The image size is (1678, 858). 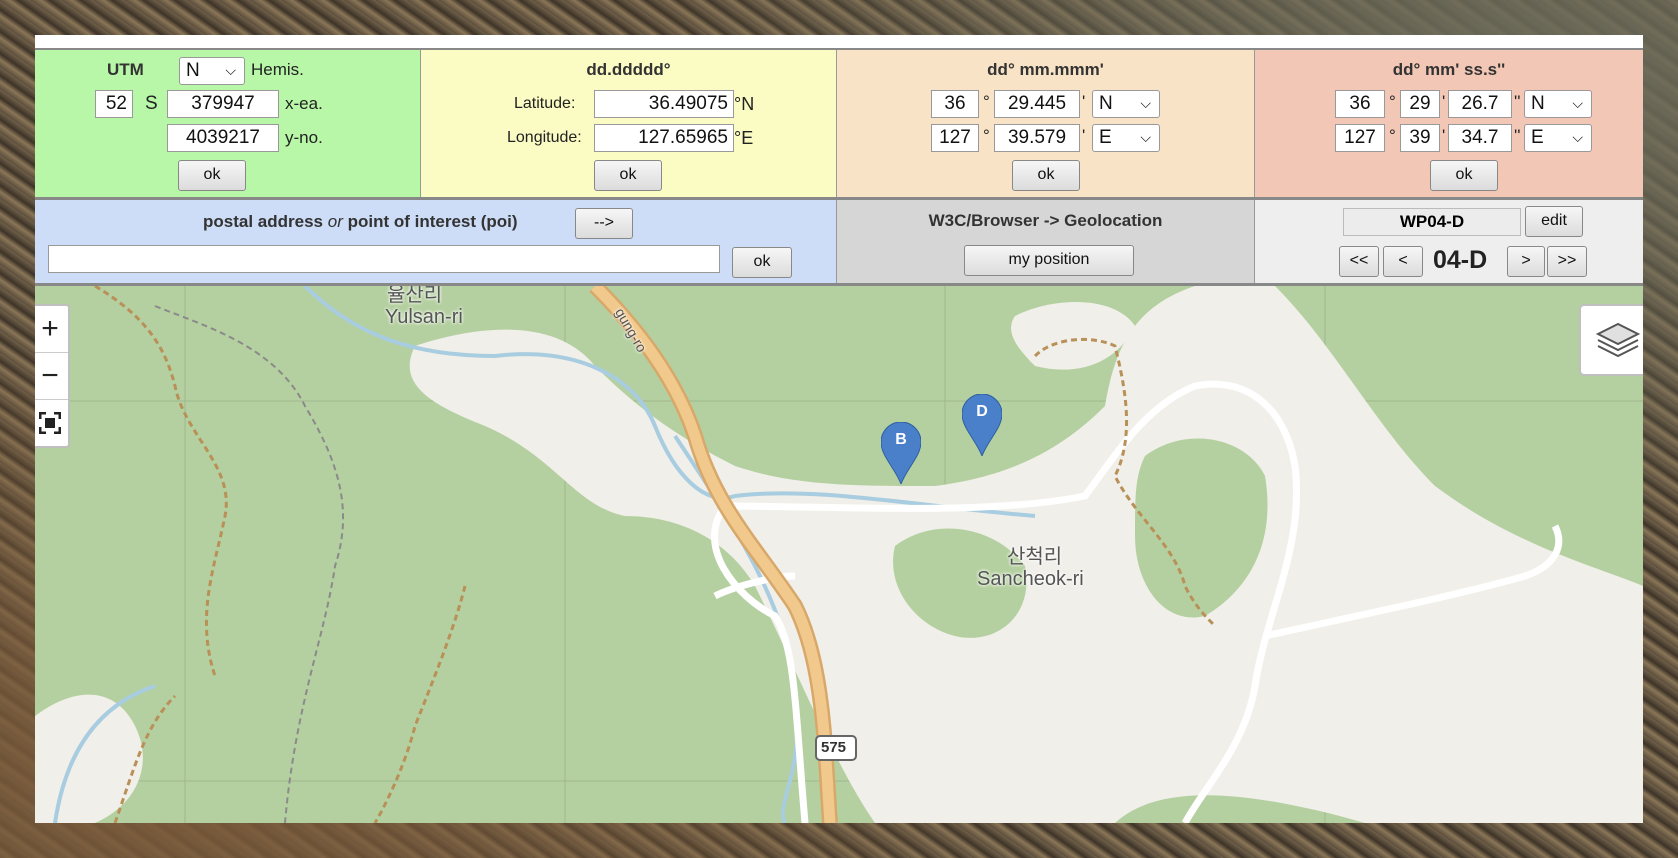 What do you see at coordinates (1554, 221) in the screenshot?
I see `waypoint-edit-button: edit` at bounding box center [1554, 221].